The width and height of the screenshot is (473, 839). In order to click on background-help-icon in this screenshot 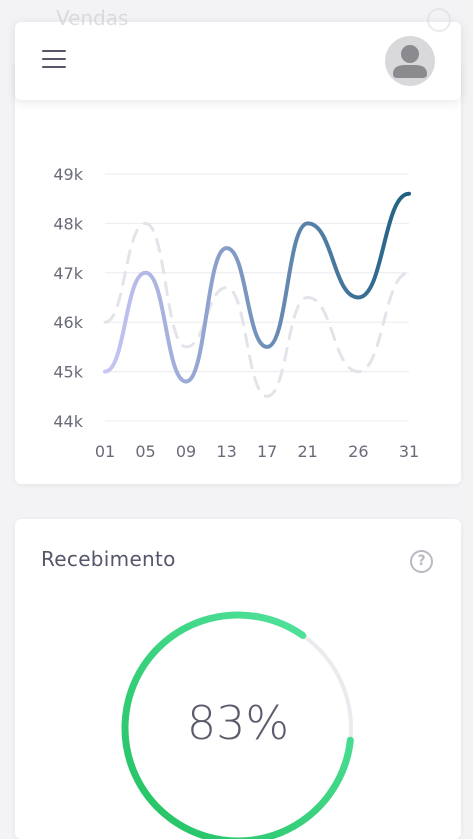, I will do `click(439, 20)`.